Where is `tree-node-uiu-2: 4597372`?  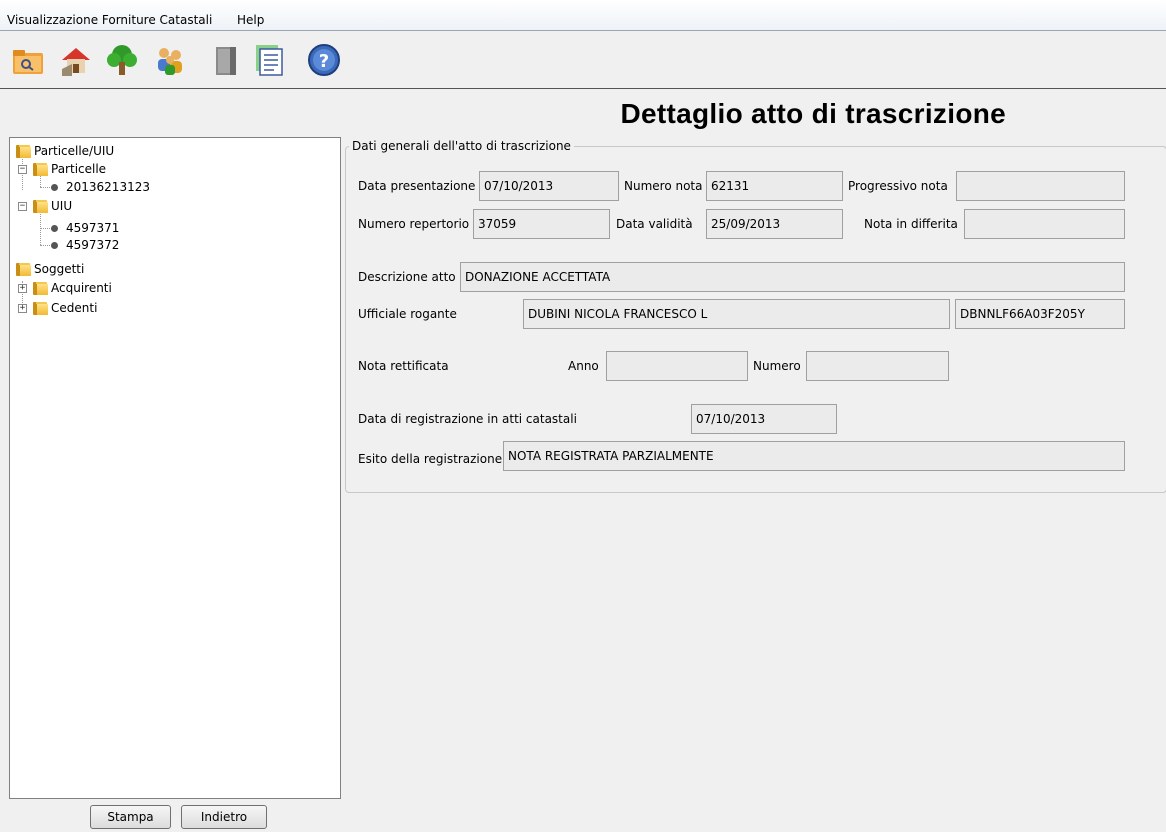
tree-node-uiu-2: 4597372 is located at coordinates (85, 245).